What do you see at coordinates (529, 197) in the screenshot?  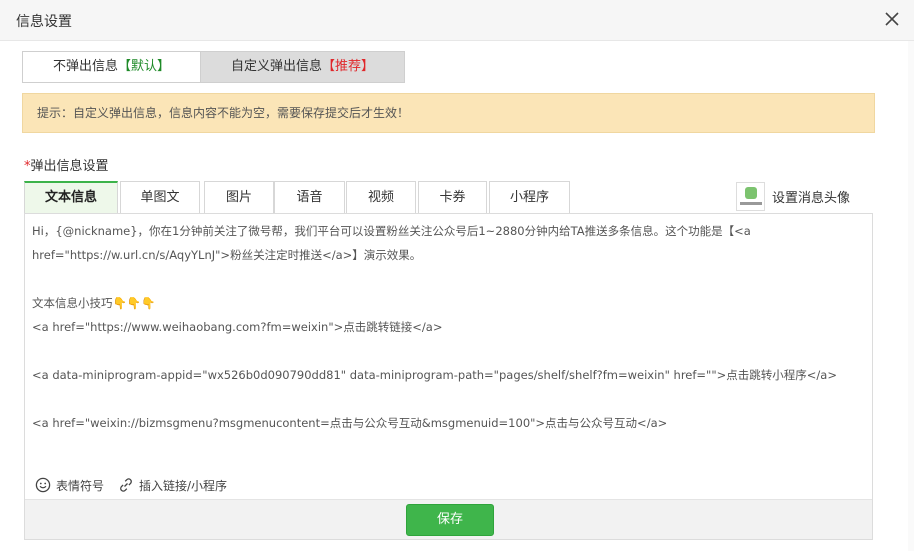 I see `tab-mini-program: 小程序` at bounding box center [529, 197].